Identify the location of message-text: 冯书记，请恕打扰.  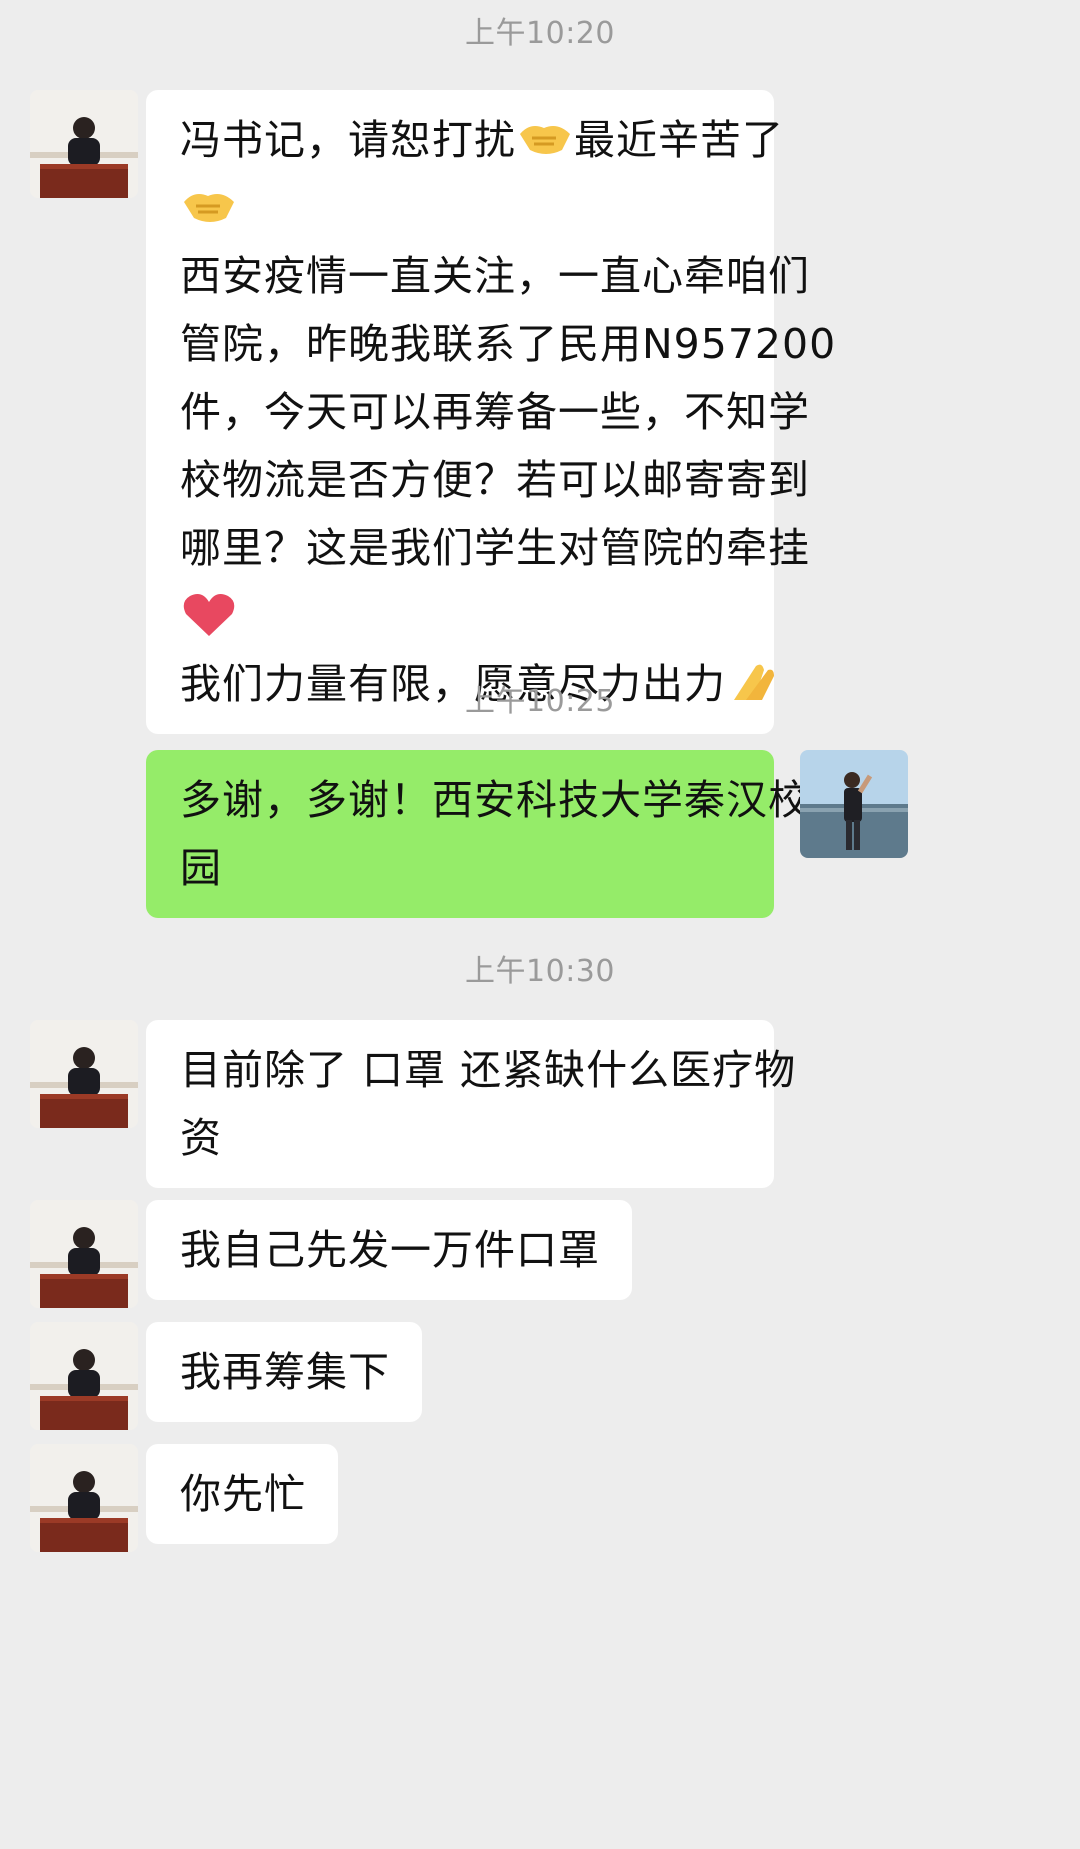
(348, 140).